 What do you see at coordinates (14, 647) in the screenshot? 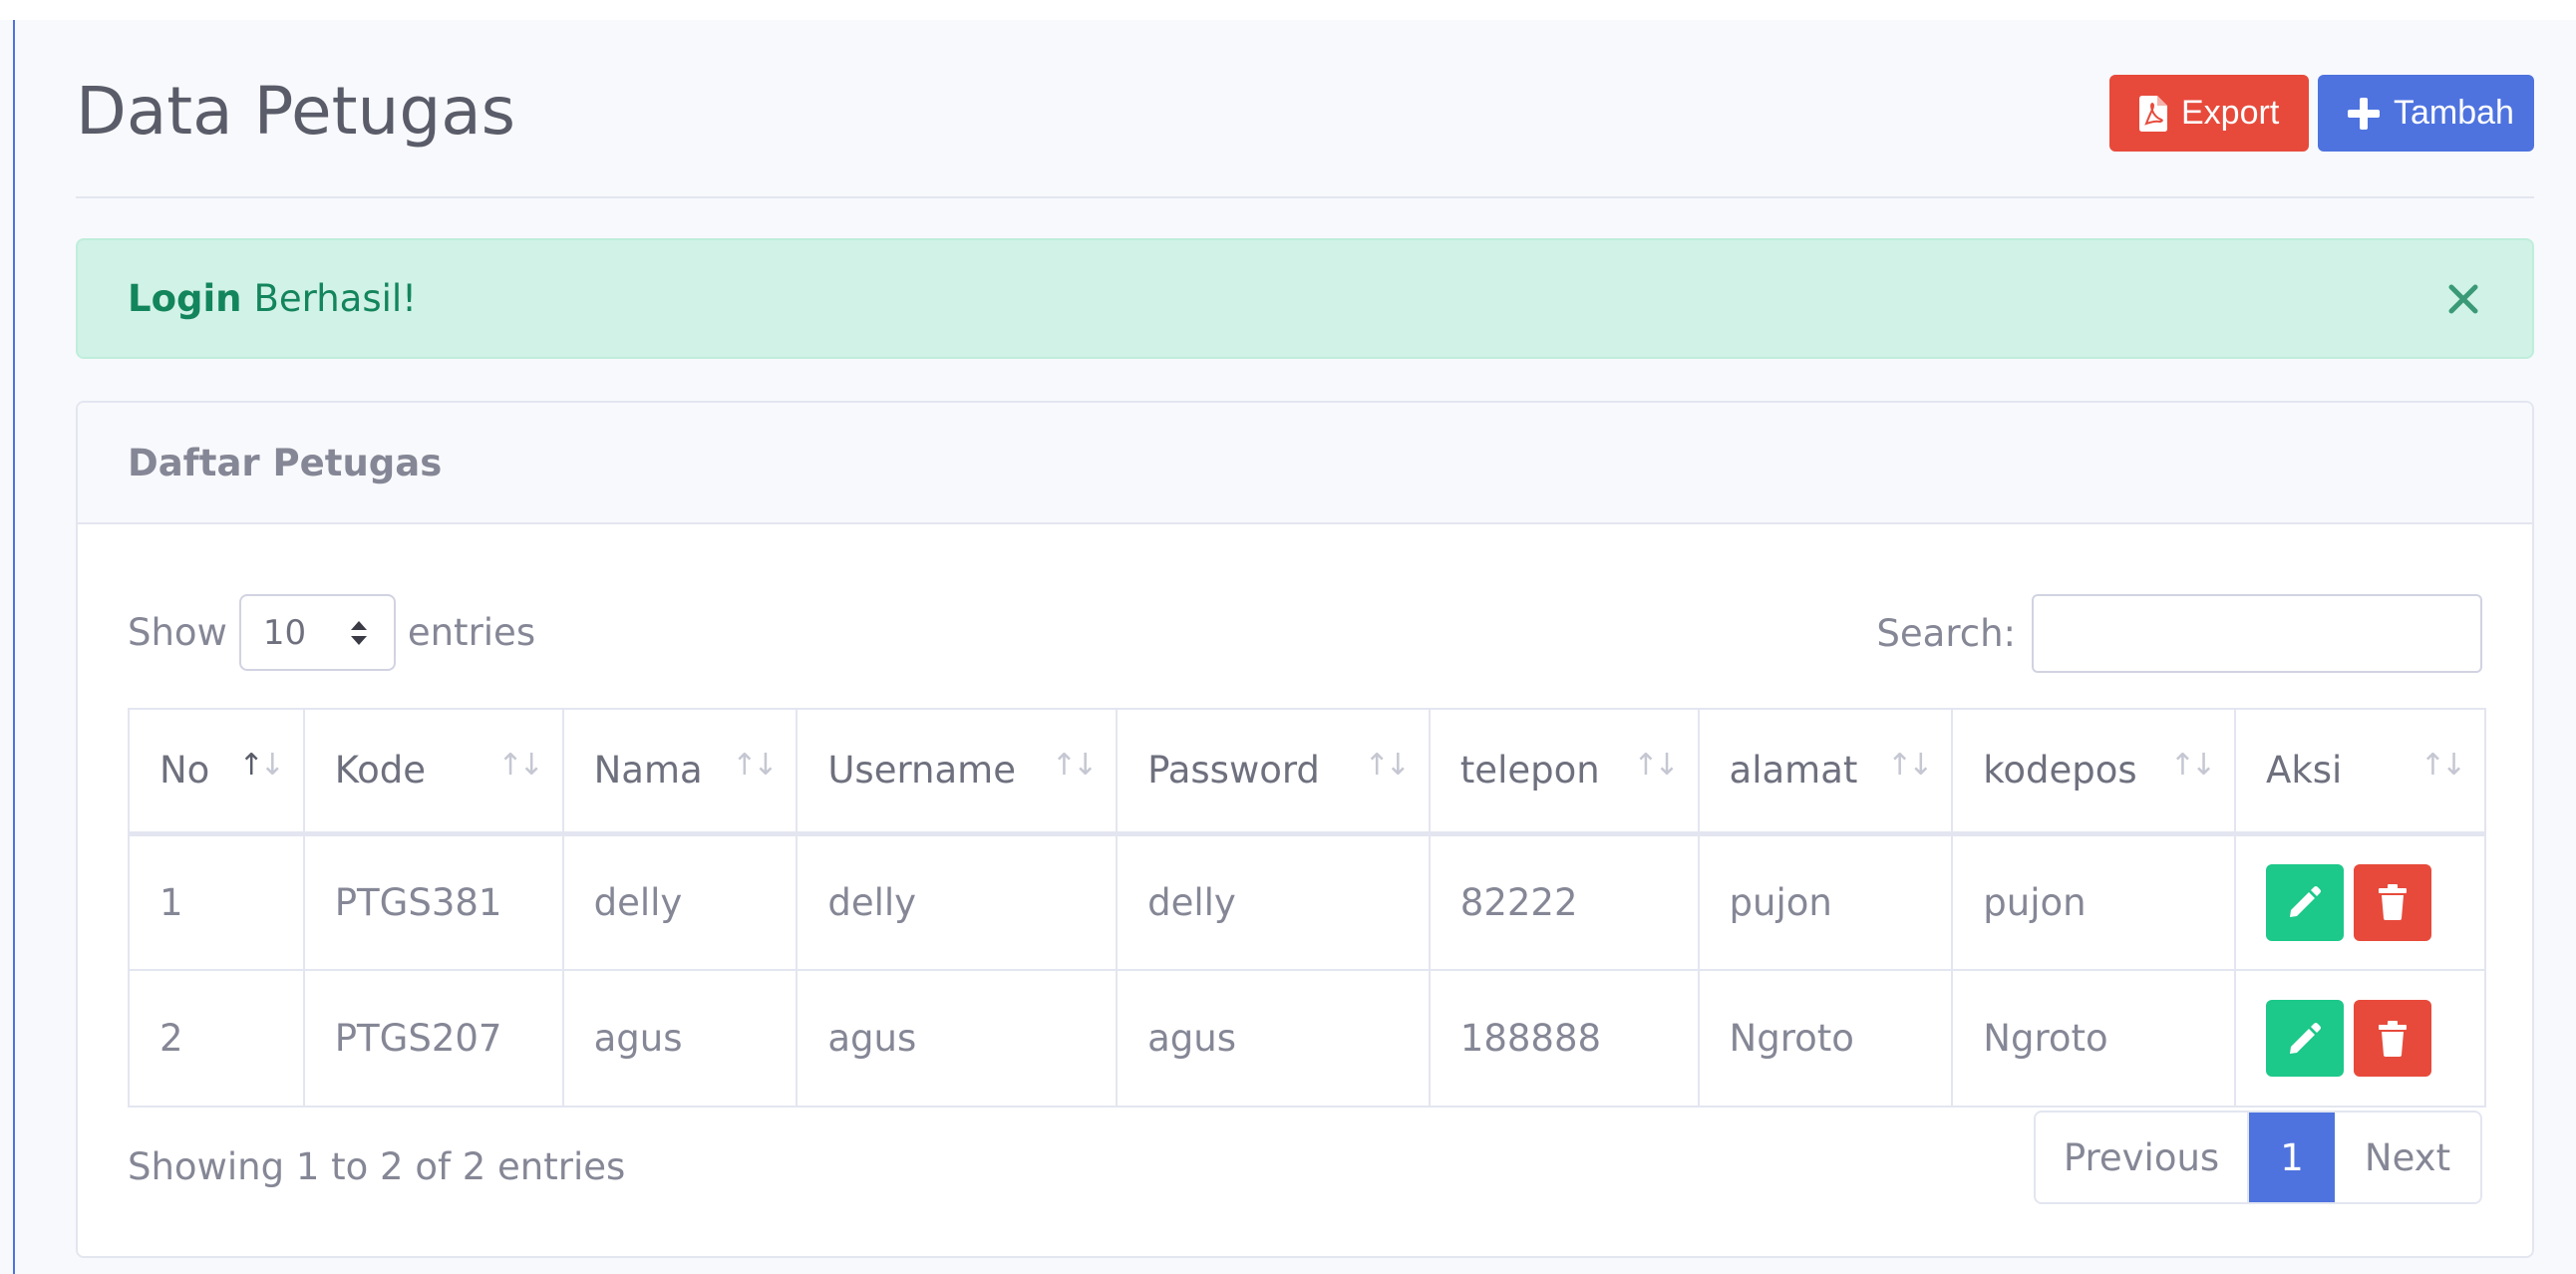
I see `left-border-line` at bounding box center [14, 647].